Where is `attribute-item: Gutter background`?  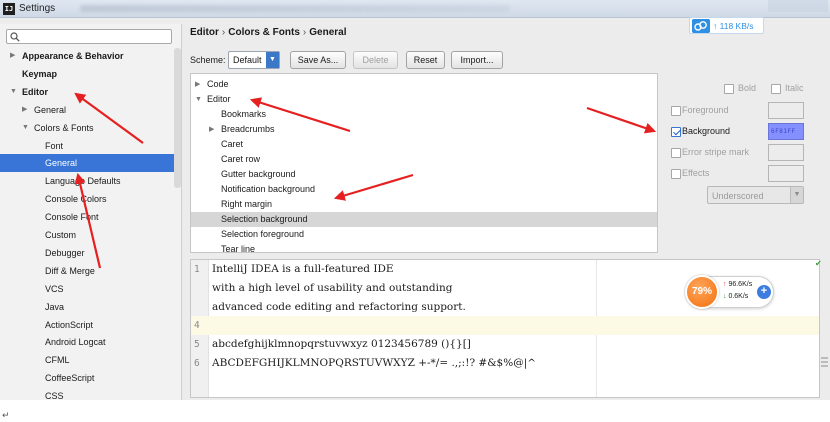
attribute-item: Gutter background is located at coordinates (424, 174).